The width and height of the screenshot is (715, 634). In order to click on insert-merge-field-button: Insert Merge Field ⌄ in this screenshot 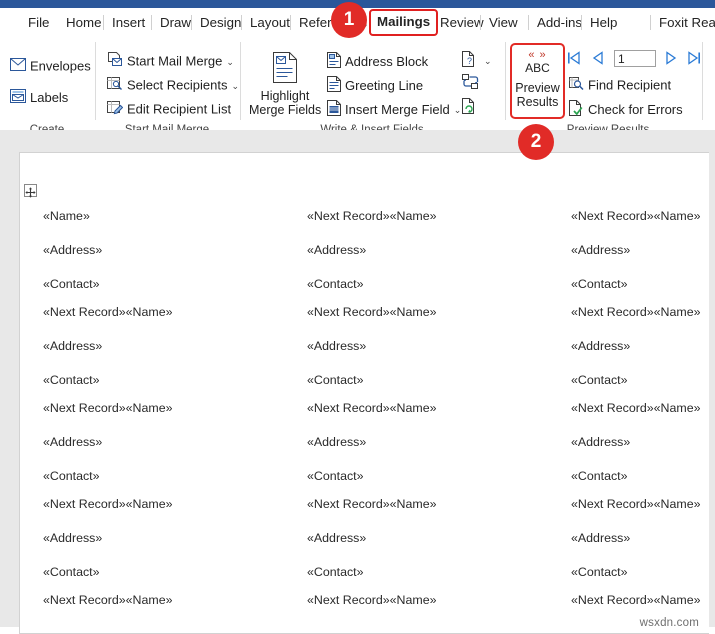, I will do `click(394, 110)`.